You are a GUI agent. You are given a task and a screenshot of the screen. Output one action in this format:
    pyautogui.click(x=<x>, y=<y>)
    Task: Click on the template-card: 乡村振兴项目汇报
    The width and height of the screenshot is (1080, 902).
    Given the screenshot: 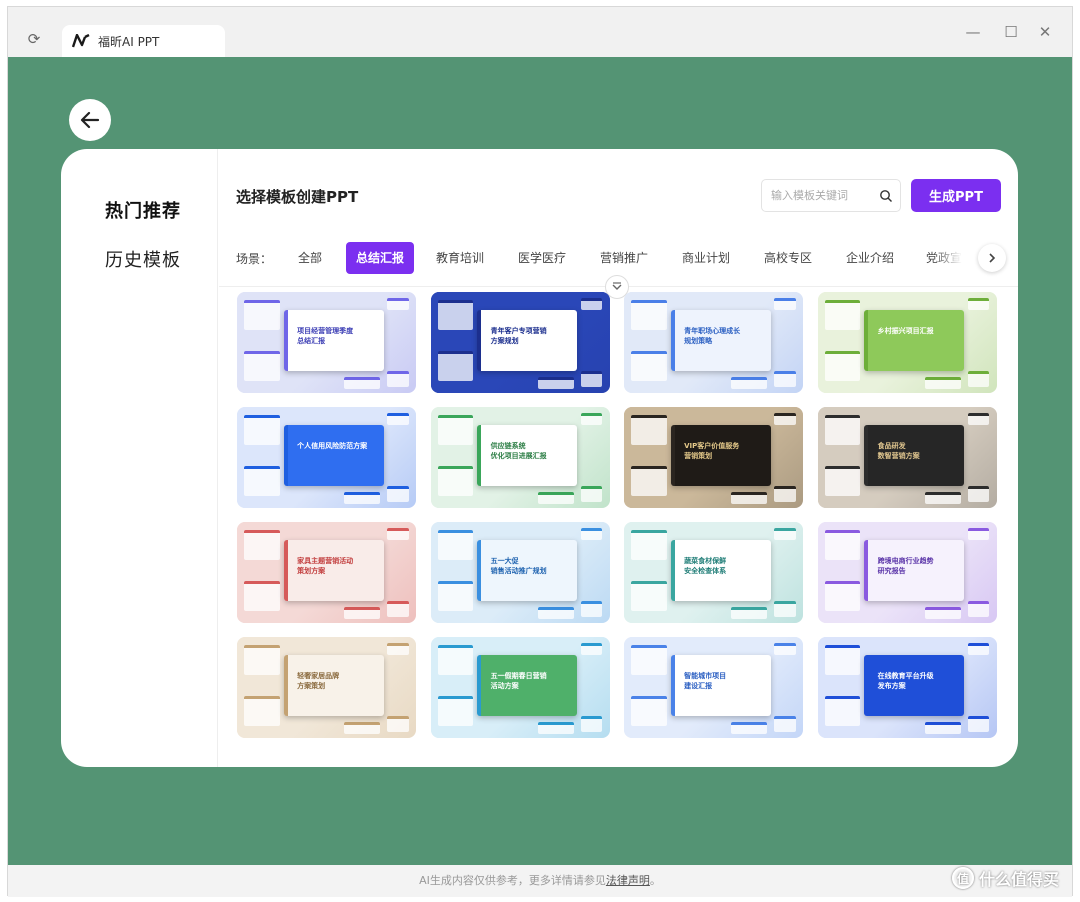 What is the action you would take?
    pyautogui.click(x=907, y=342)
    